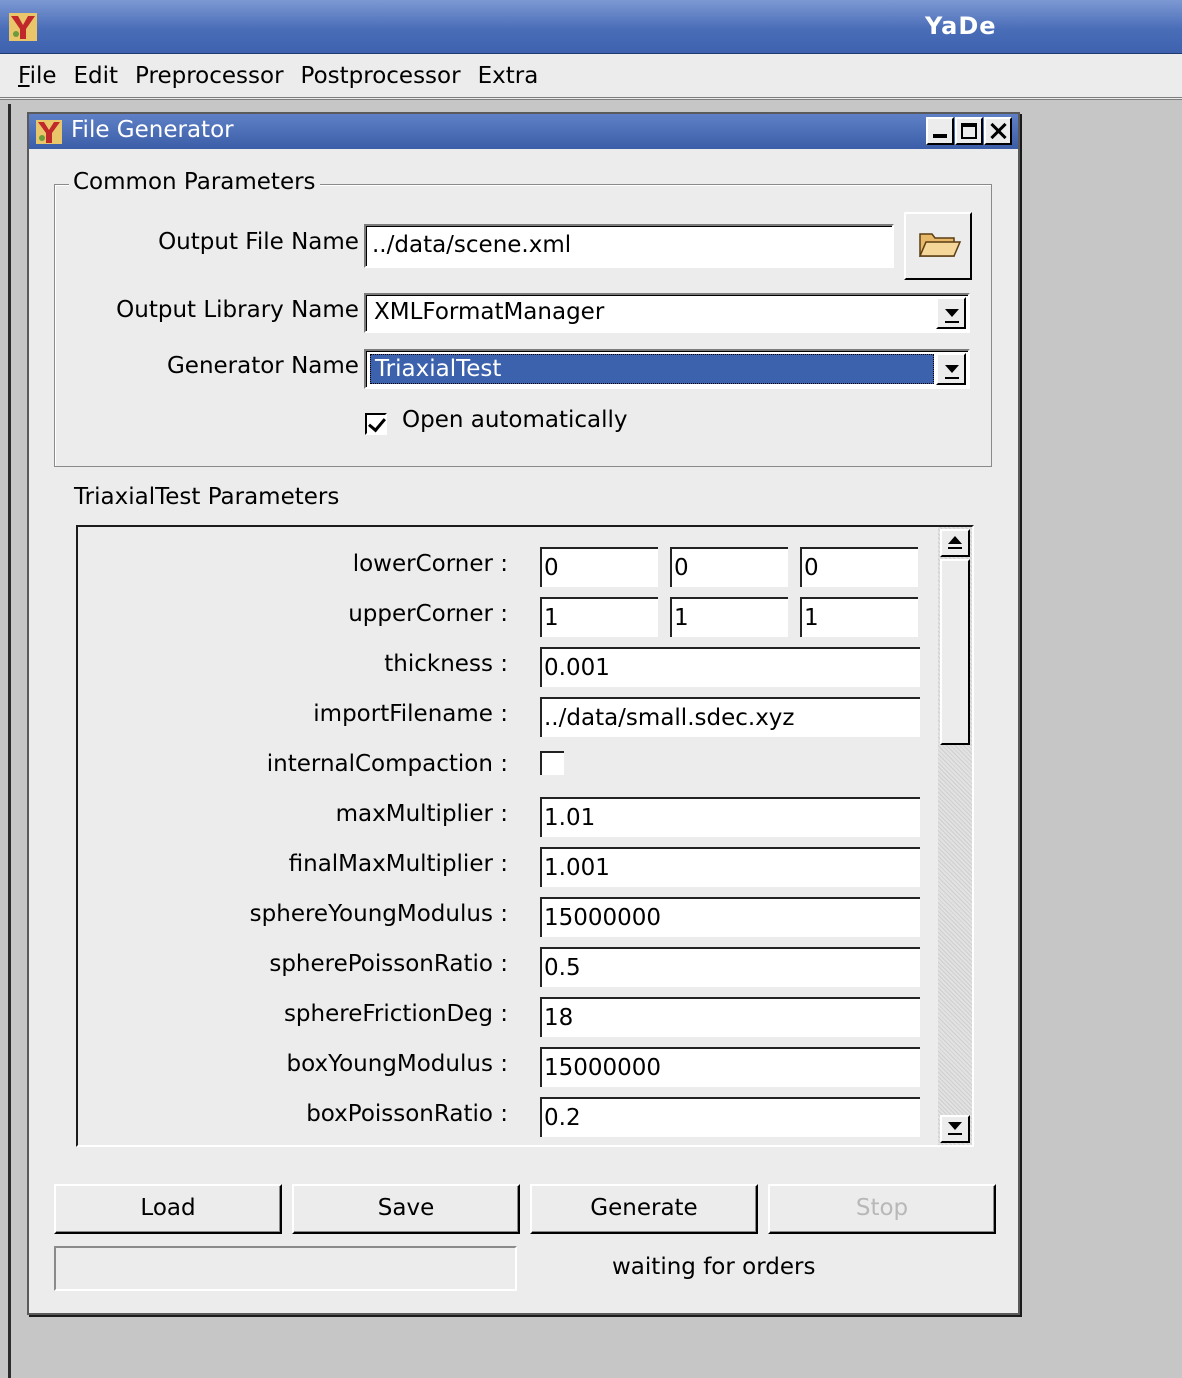 The width and height of the screenshot is (1182, 1378). What do you see at coordinates (446, 664) in the screenshot?
I see `param-label: thickness :` at bounding box center [446, 664].